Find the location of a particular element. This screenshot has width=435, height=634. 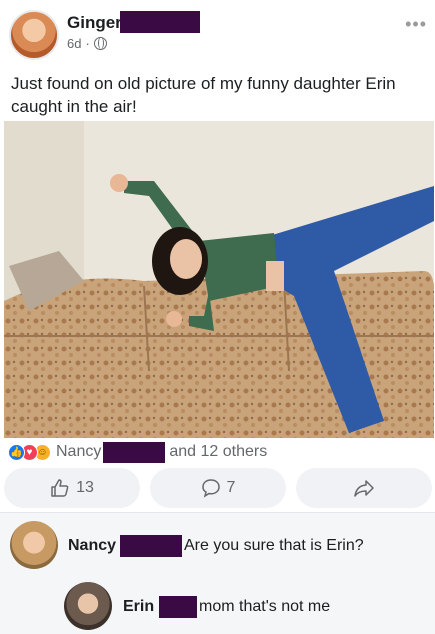

commenter-avatar-erin is located at coordinates (88, 606).